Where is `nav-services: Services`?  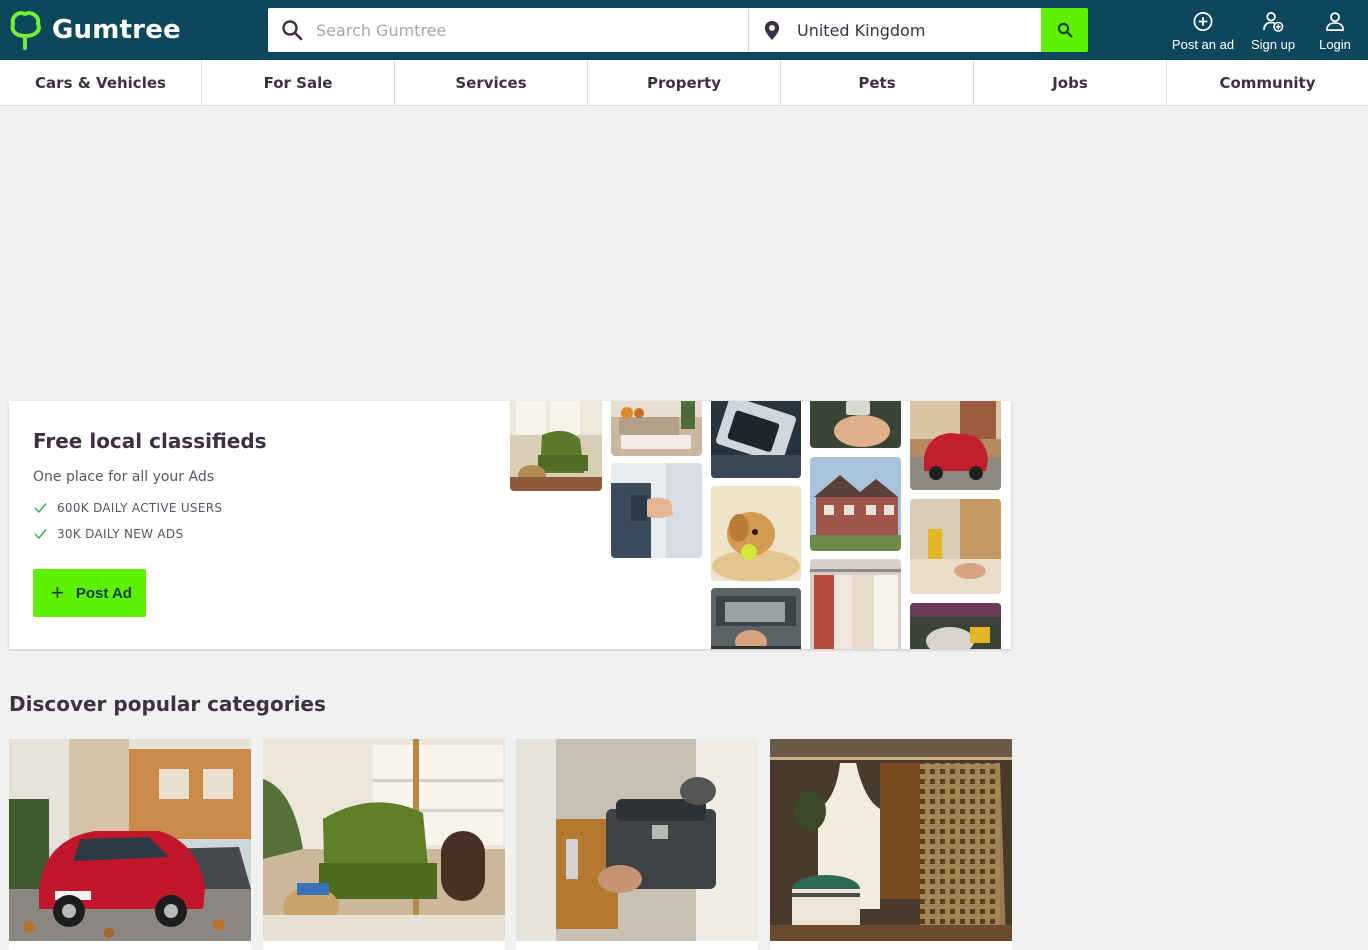
nav-services: Services is located at coordinates (491, 82).